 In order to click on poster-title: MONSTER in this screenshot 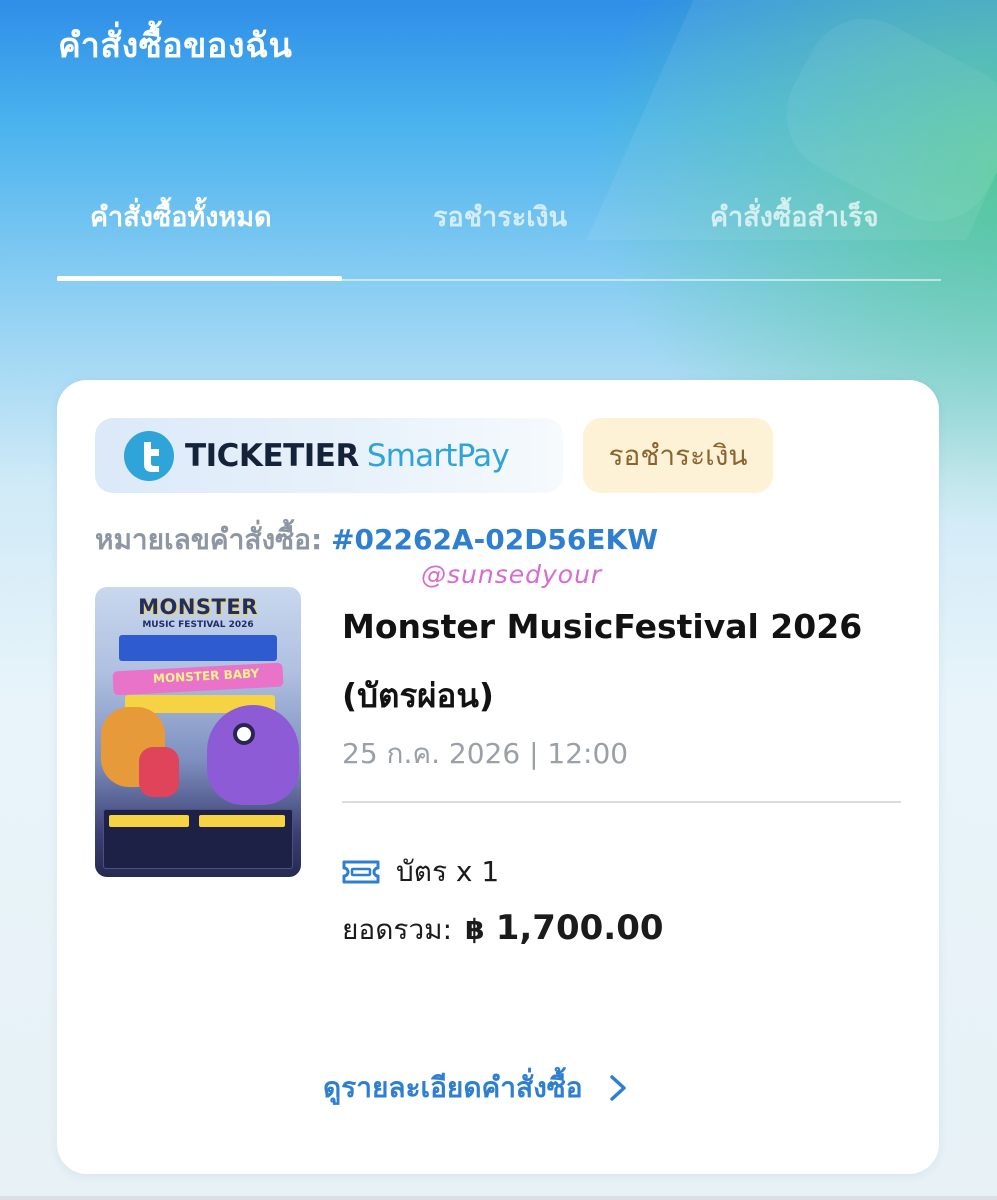, I will do `click(198, 607)`.